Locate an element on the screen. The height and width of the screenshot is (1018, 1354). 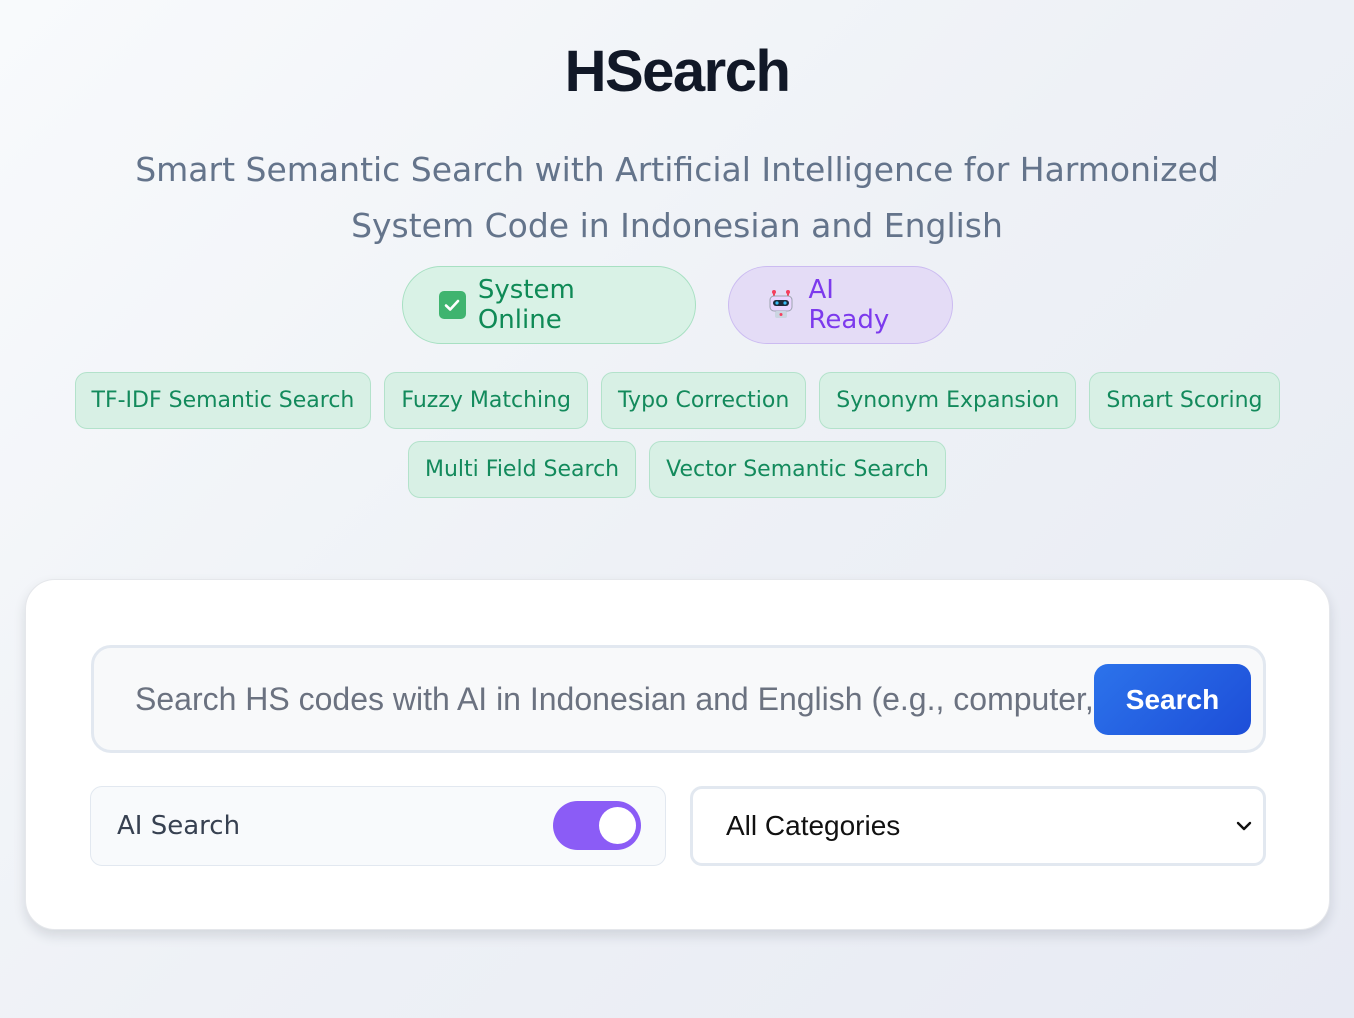
robot-icon is located at coordinates (781, 305).